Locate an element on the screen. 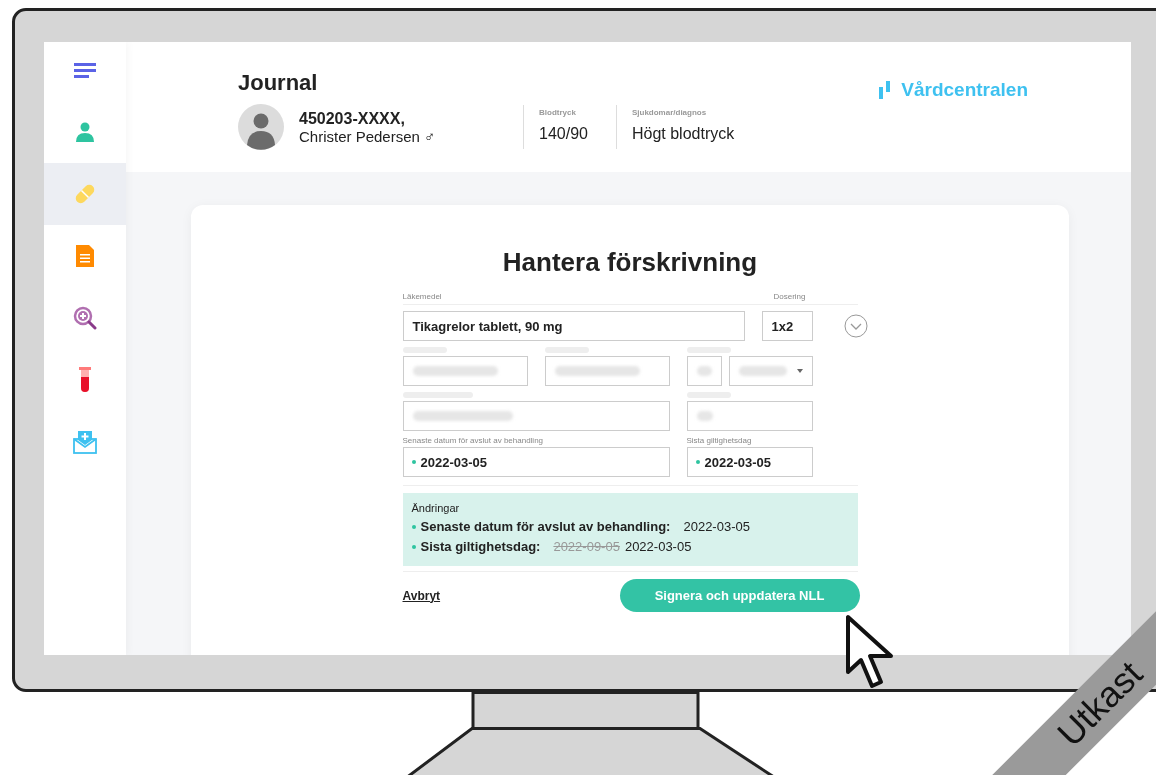  chevron-down-icon is located at coordinates (855, 326).